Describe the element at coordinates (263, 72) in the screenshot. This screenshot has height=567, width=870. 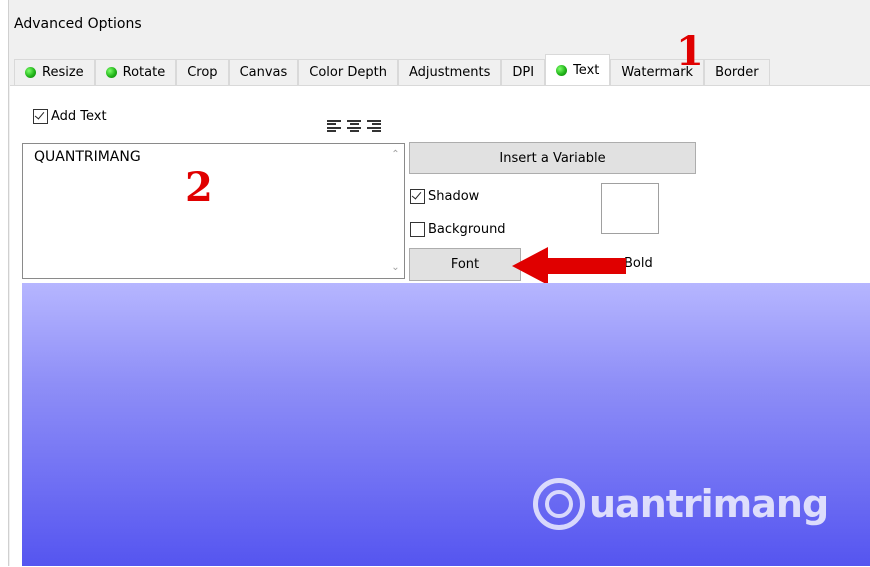
I see `tab-canvas: Canvas` at that location.